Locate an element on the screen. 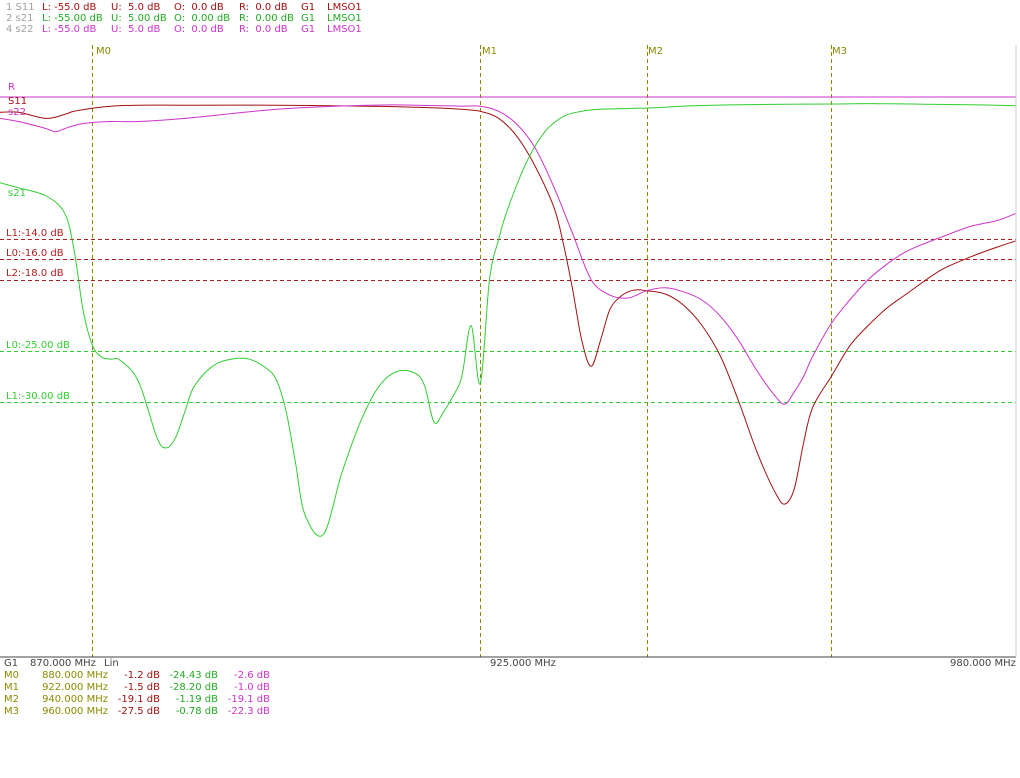 Image resolution: width=1020 pixels, height=778 pixels. marker-row-freq: 940.000 MHz is located at coordinates (75, 699).